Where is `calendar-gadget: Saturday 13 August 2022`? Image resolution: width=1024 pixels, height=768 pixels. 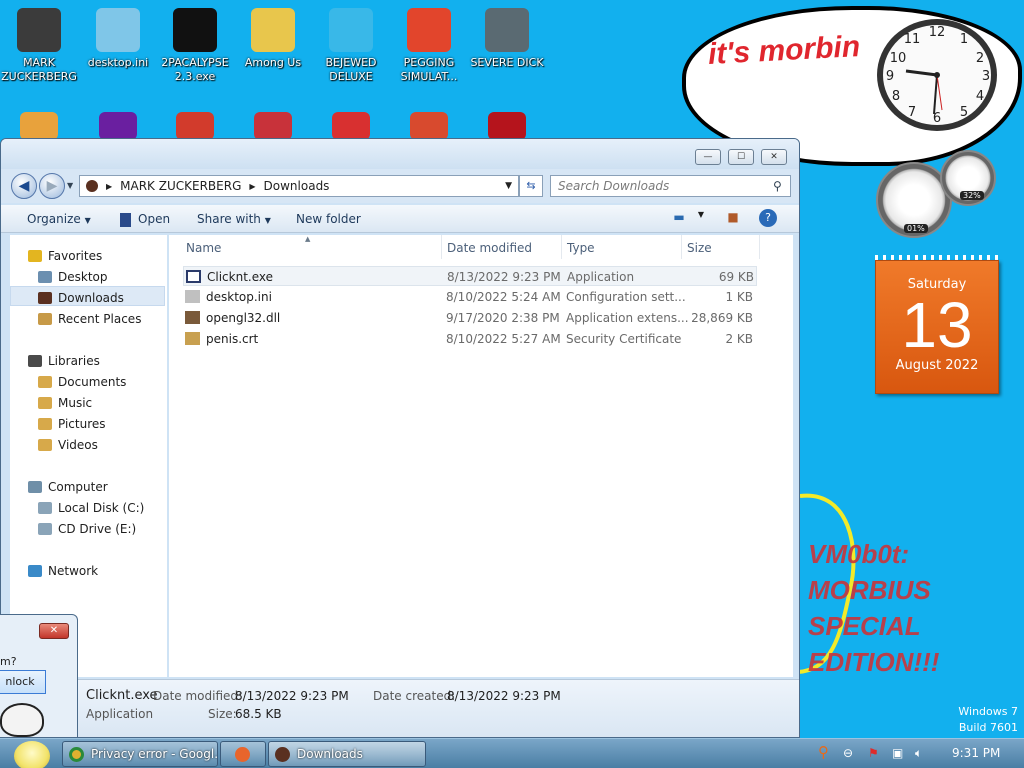 calendar-gadget: Saturday 13 August 2022 is located at coordinates (937, 327).